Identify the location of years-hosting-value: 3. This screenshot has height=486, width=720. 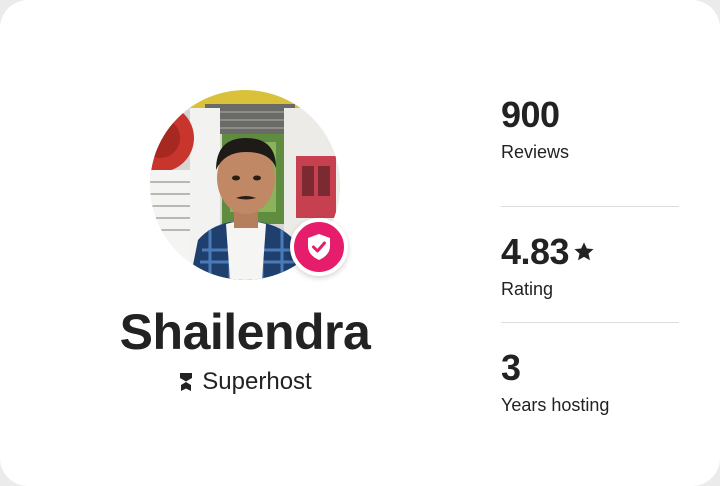
(511, 367).